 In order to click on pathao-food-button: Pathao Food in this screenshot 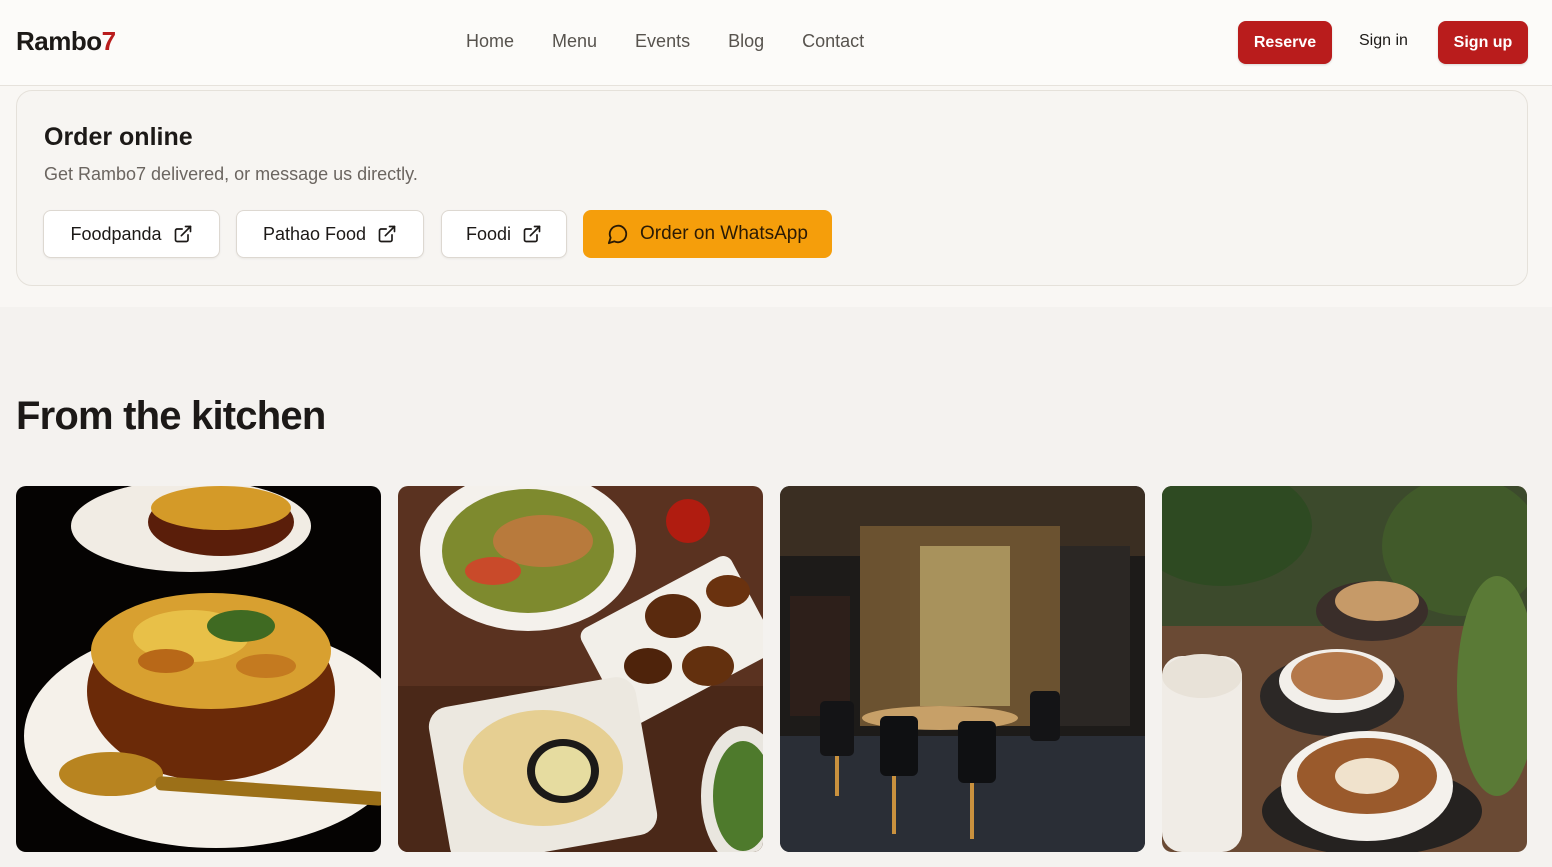, I will do `click(330, 234)`.